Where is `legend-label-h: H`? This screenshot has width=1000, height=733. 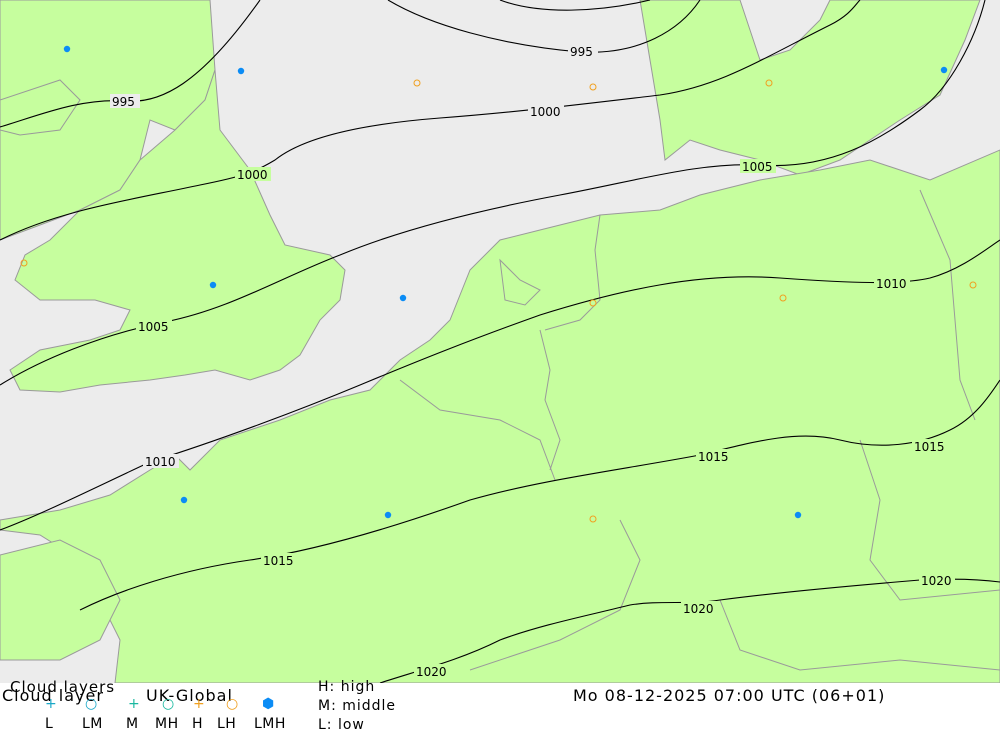
legend-label-h: H is located at coordinates (198, 724).